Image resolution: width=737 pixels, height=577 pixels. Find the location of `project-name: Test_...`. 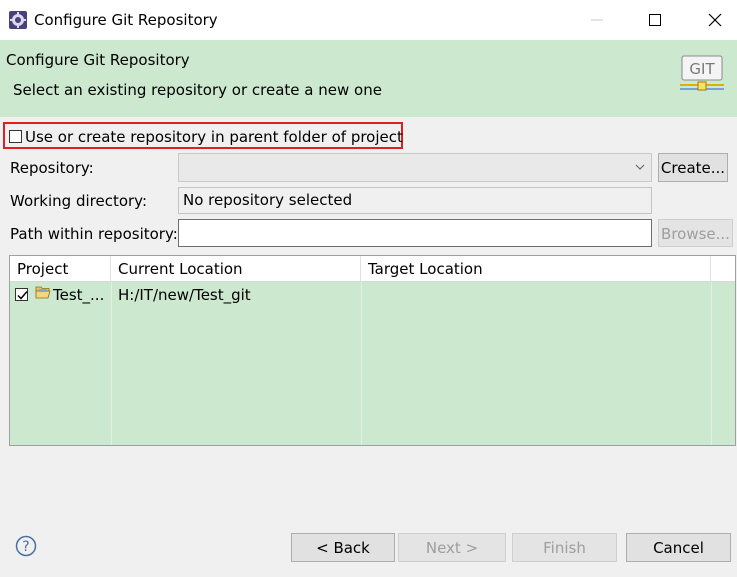

project-name: Test_... is located at coordinates (79, 295).